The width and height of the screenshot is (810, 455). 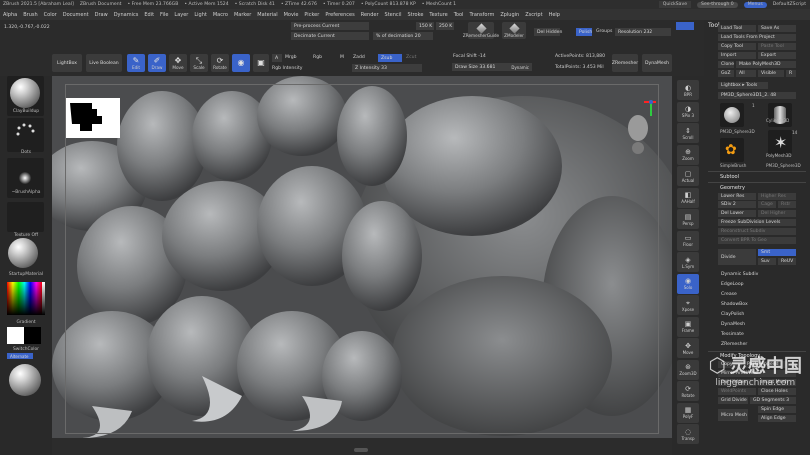 I want to click on menu-draw: Draw, so click(x=101, y=15).